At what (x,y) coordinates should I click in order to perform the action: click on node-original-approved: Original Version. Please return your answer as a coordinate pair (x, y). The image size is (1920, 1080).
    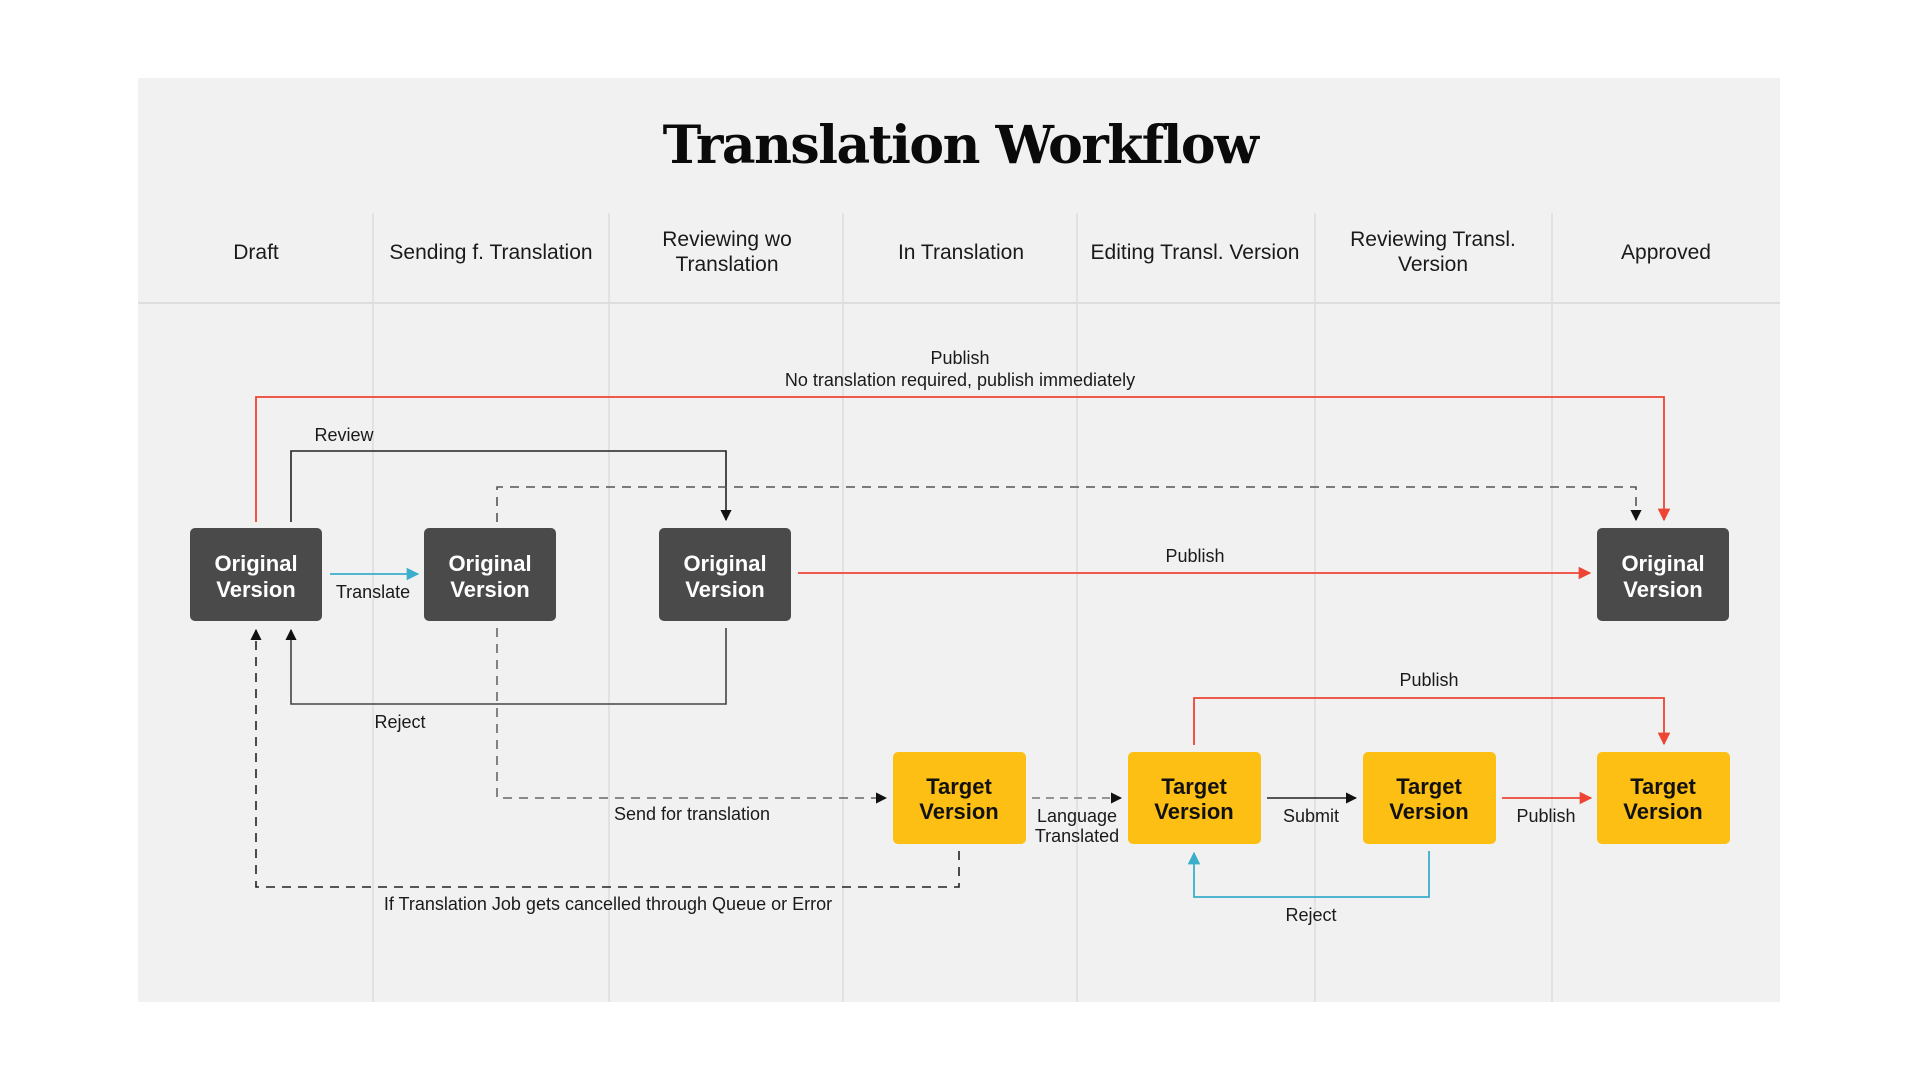
    Looking at the image, I should click on (1663, 574).